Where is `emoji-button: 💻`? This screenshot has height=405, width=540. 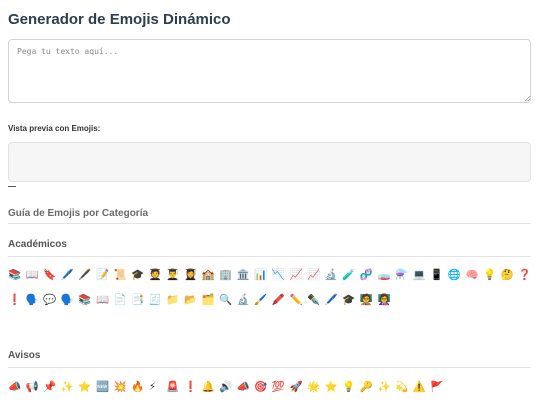
emoji-button: 💻 is located at coordinates (422, 280).